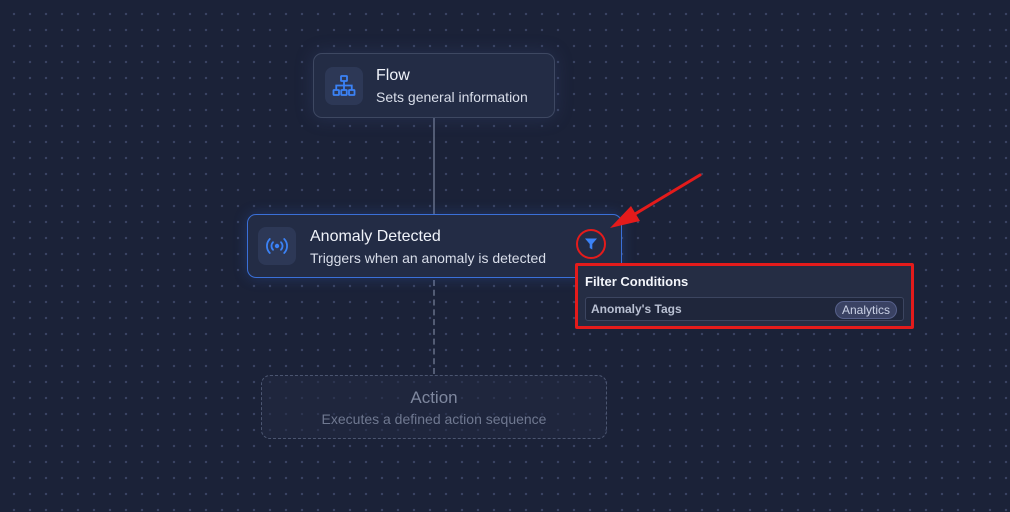  I want to click on action-node-subtitle: Executes a defined action sequence, so click(434, 419).